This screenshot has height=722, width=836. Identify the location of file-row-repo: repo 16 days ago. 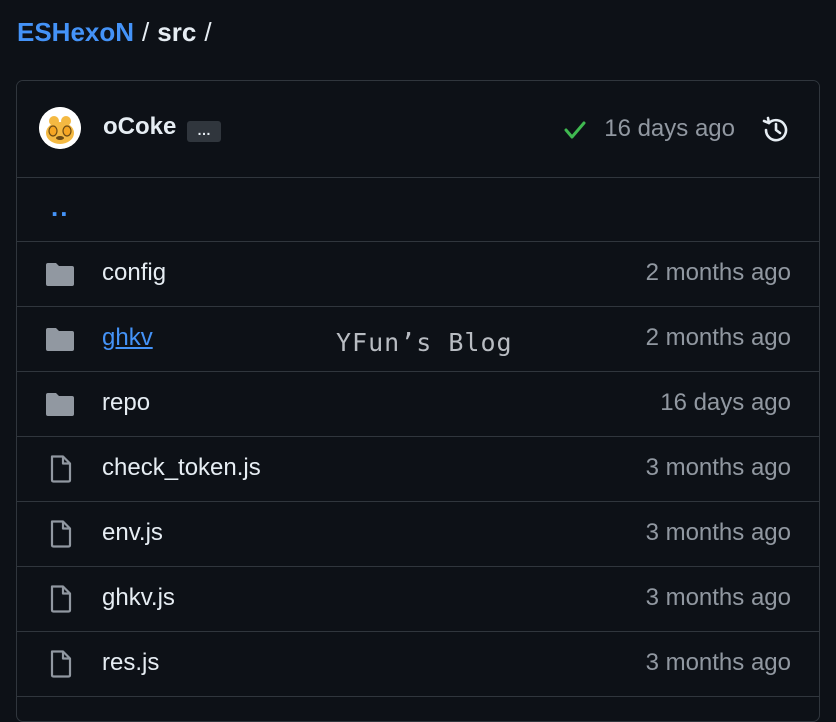
(418, 404).